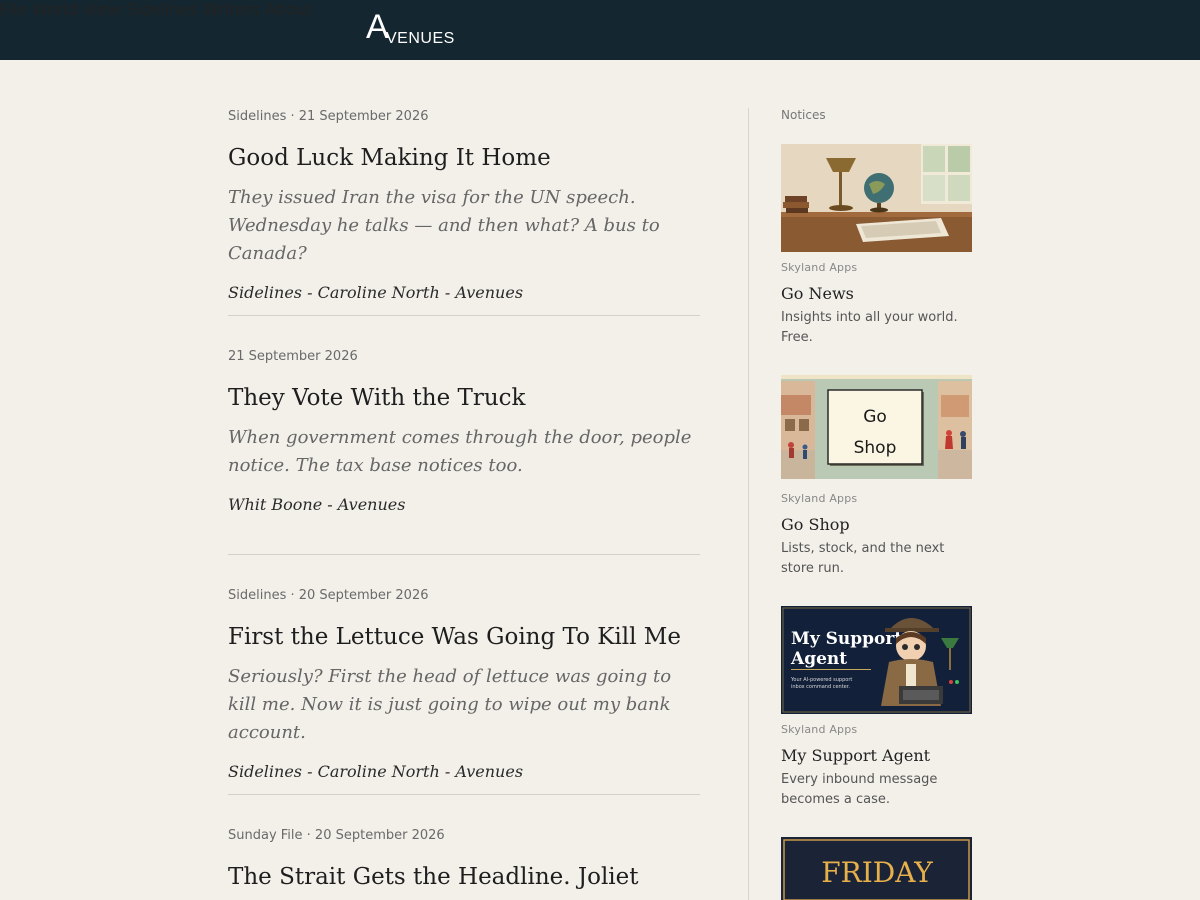  I want to click on sign-text-go: Go, so click(875, 417).